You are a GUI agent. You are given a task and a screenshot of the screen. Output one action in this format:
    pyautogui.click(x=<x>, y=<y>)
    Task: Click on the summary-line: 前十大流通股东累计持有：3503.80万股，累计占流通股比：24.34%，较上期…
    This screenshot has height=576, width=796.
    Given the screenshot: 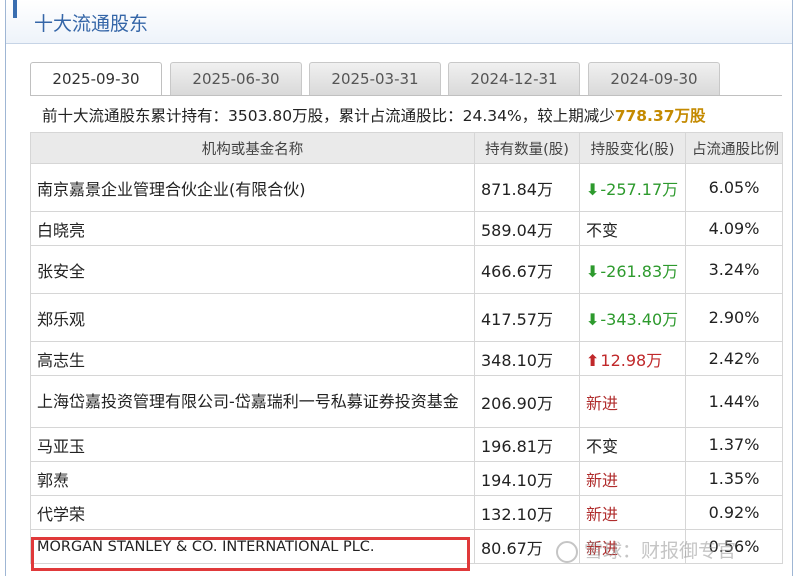 What is the action you would take?
    pyautogui.click(x=374, y=115)
    